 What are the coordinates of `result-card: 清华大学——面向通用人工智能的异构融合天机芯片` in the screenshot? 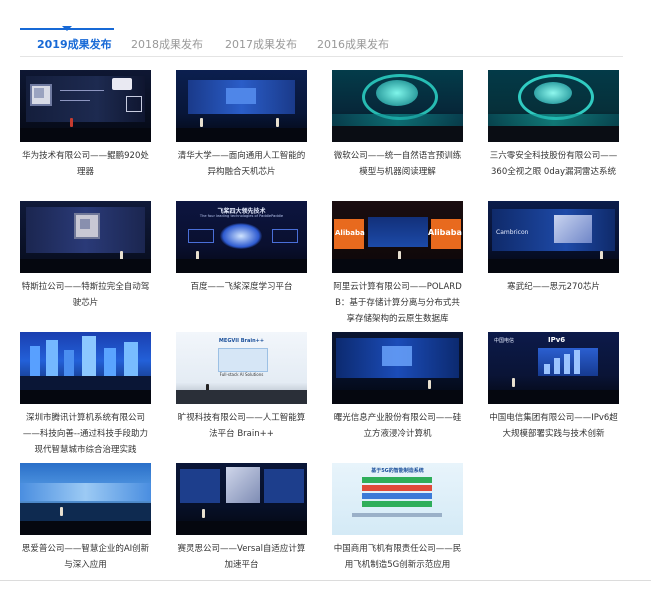 It's located at (241, 125).